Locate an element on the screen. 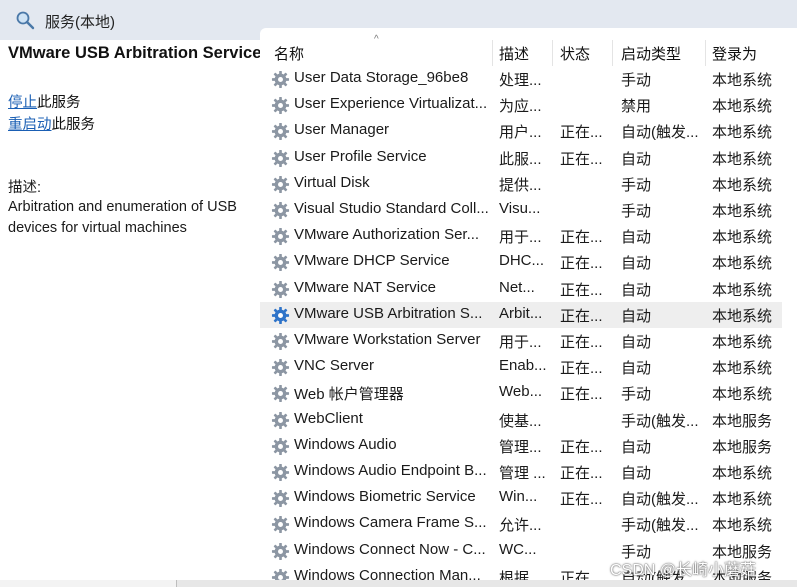 The width and height of the screenshot is (797, 587). stop-service-link: 停止 is located at coordinates (22, 103).